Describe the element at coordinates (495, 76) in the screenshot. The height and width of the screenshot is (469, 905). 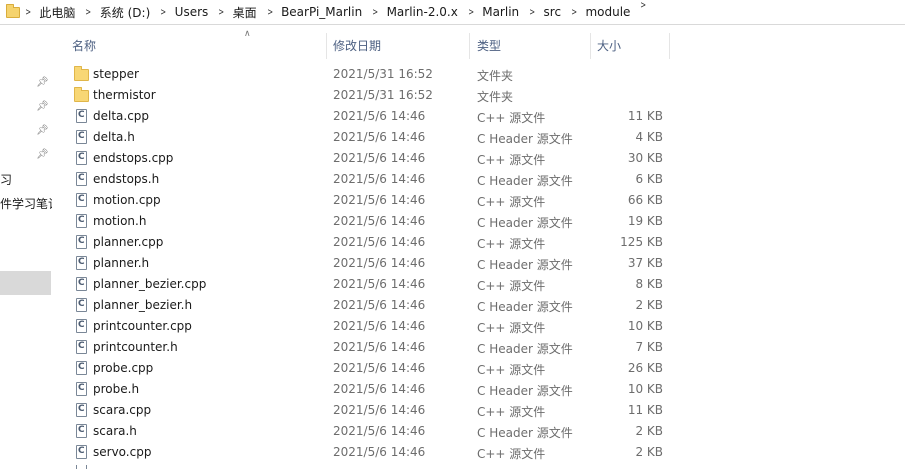
I see `file-type: 文件夹` at that location.